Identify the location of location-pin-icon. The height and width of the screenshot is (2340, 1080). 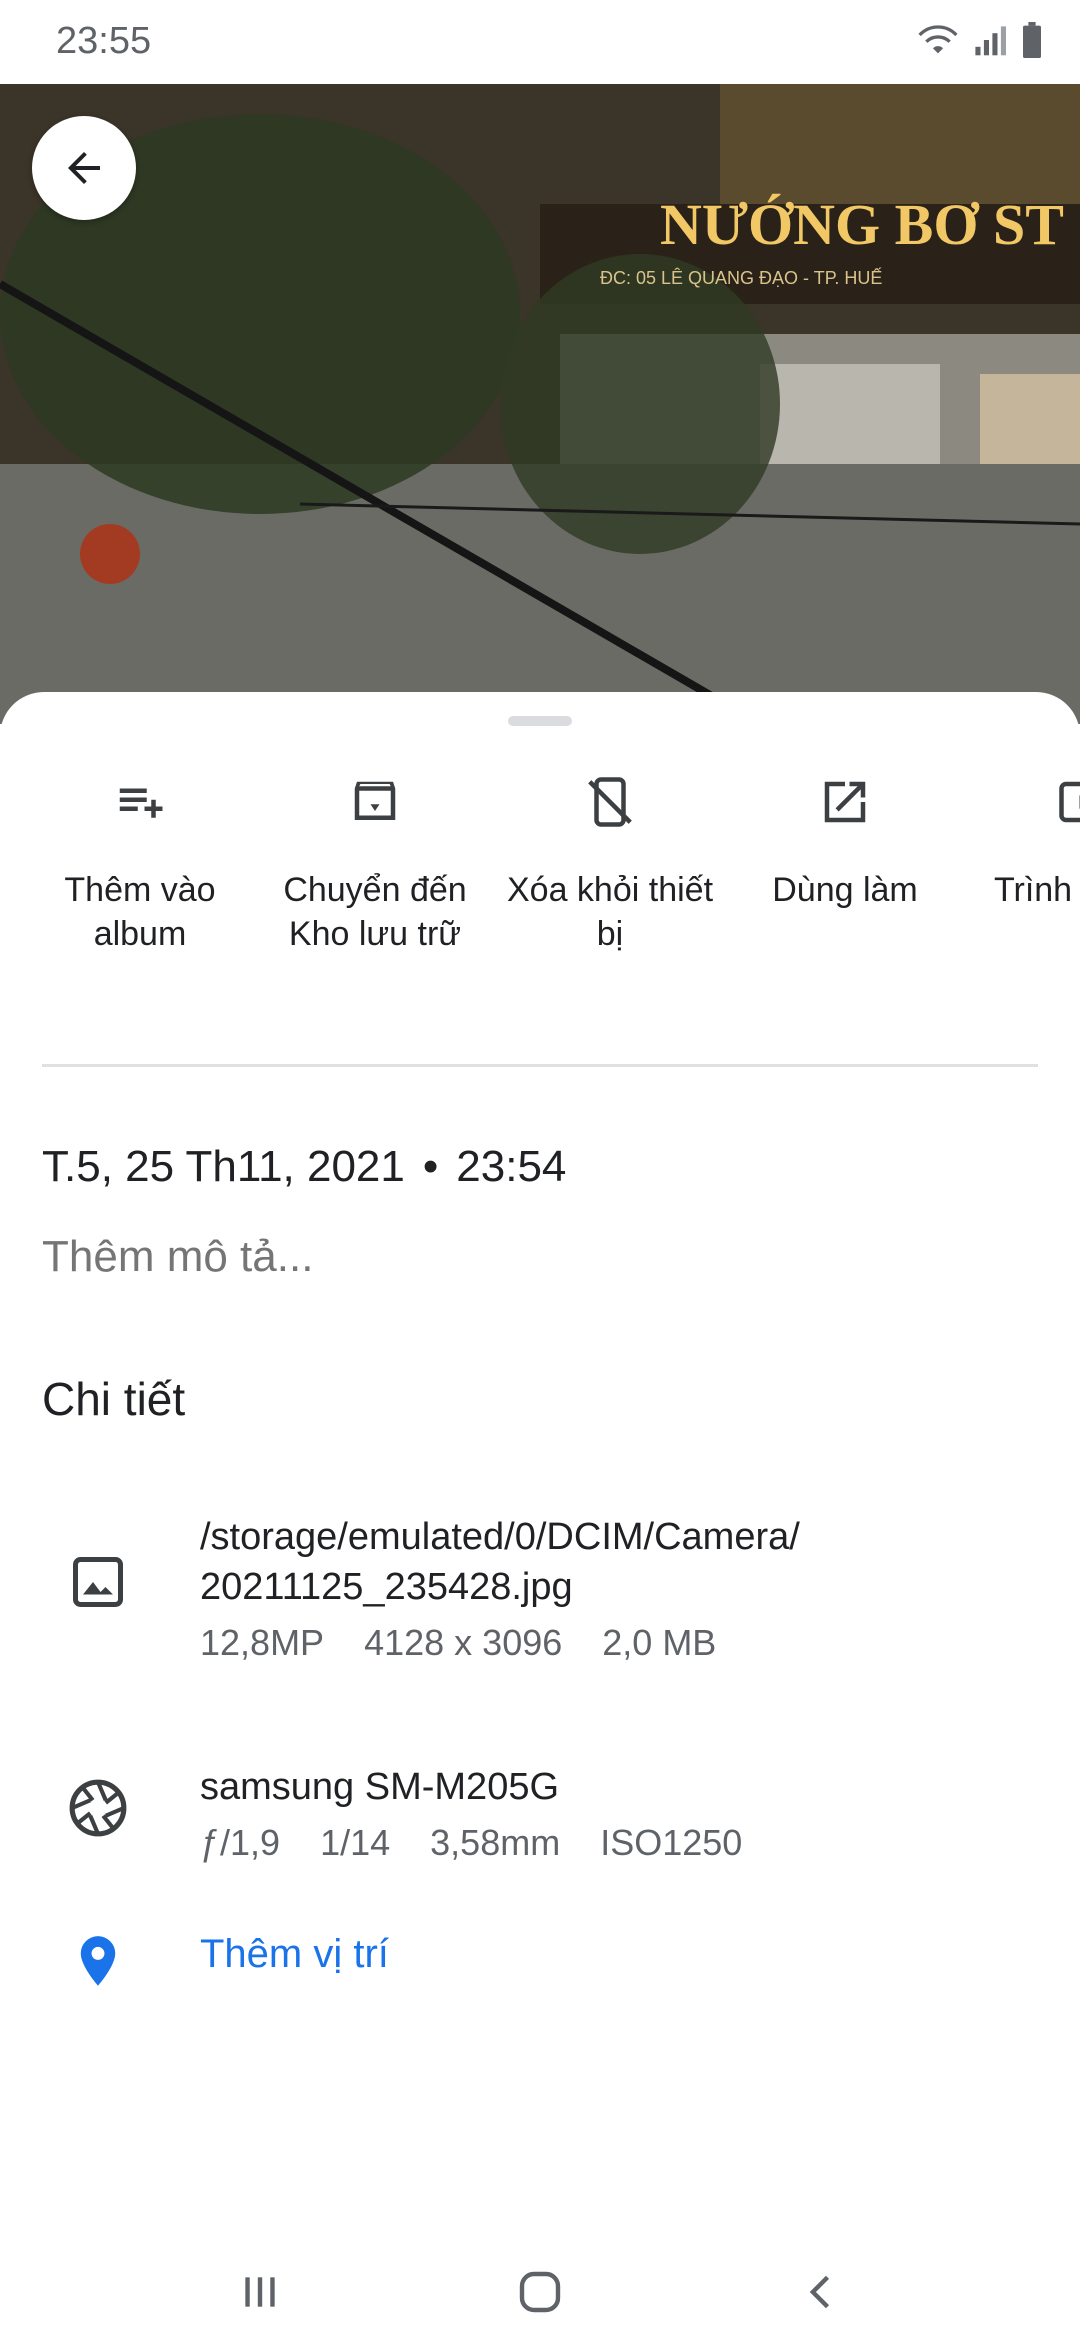
(98, 1962).